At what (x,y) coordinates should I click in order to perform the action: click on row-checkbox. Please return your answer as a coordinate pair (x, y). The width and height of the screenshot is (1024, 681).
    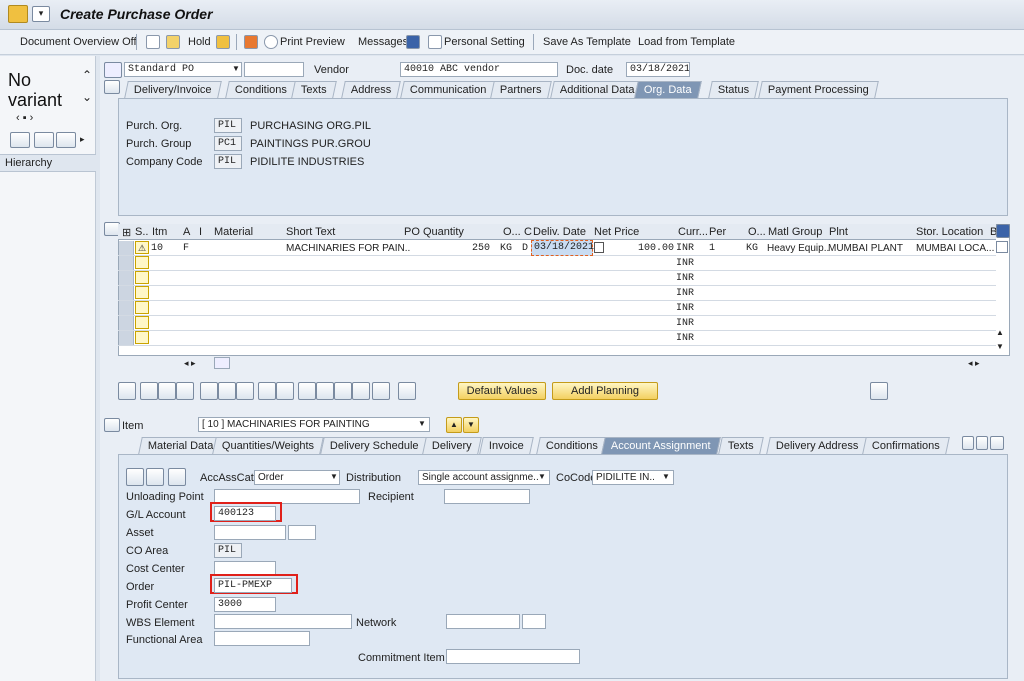
    Looking at the image, I should click on (1002, 247).